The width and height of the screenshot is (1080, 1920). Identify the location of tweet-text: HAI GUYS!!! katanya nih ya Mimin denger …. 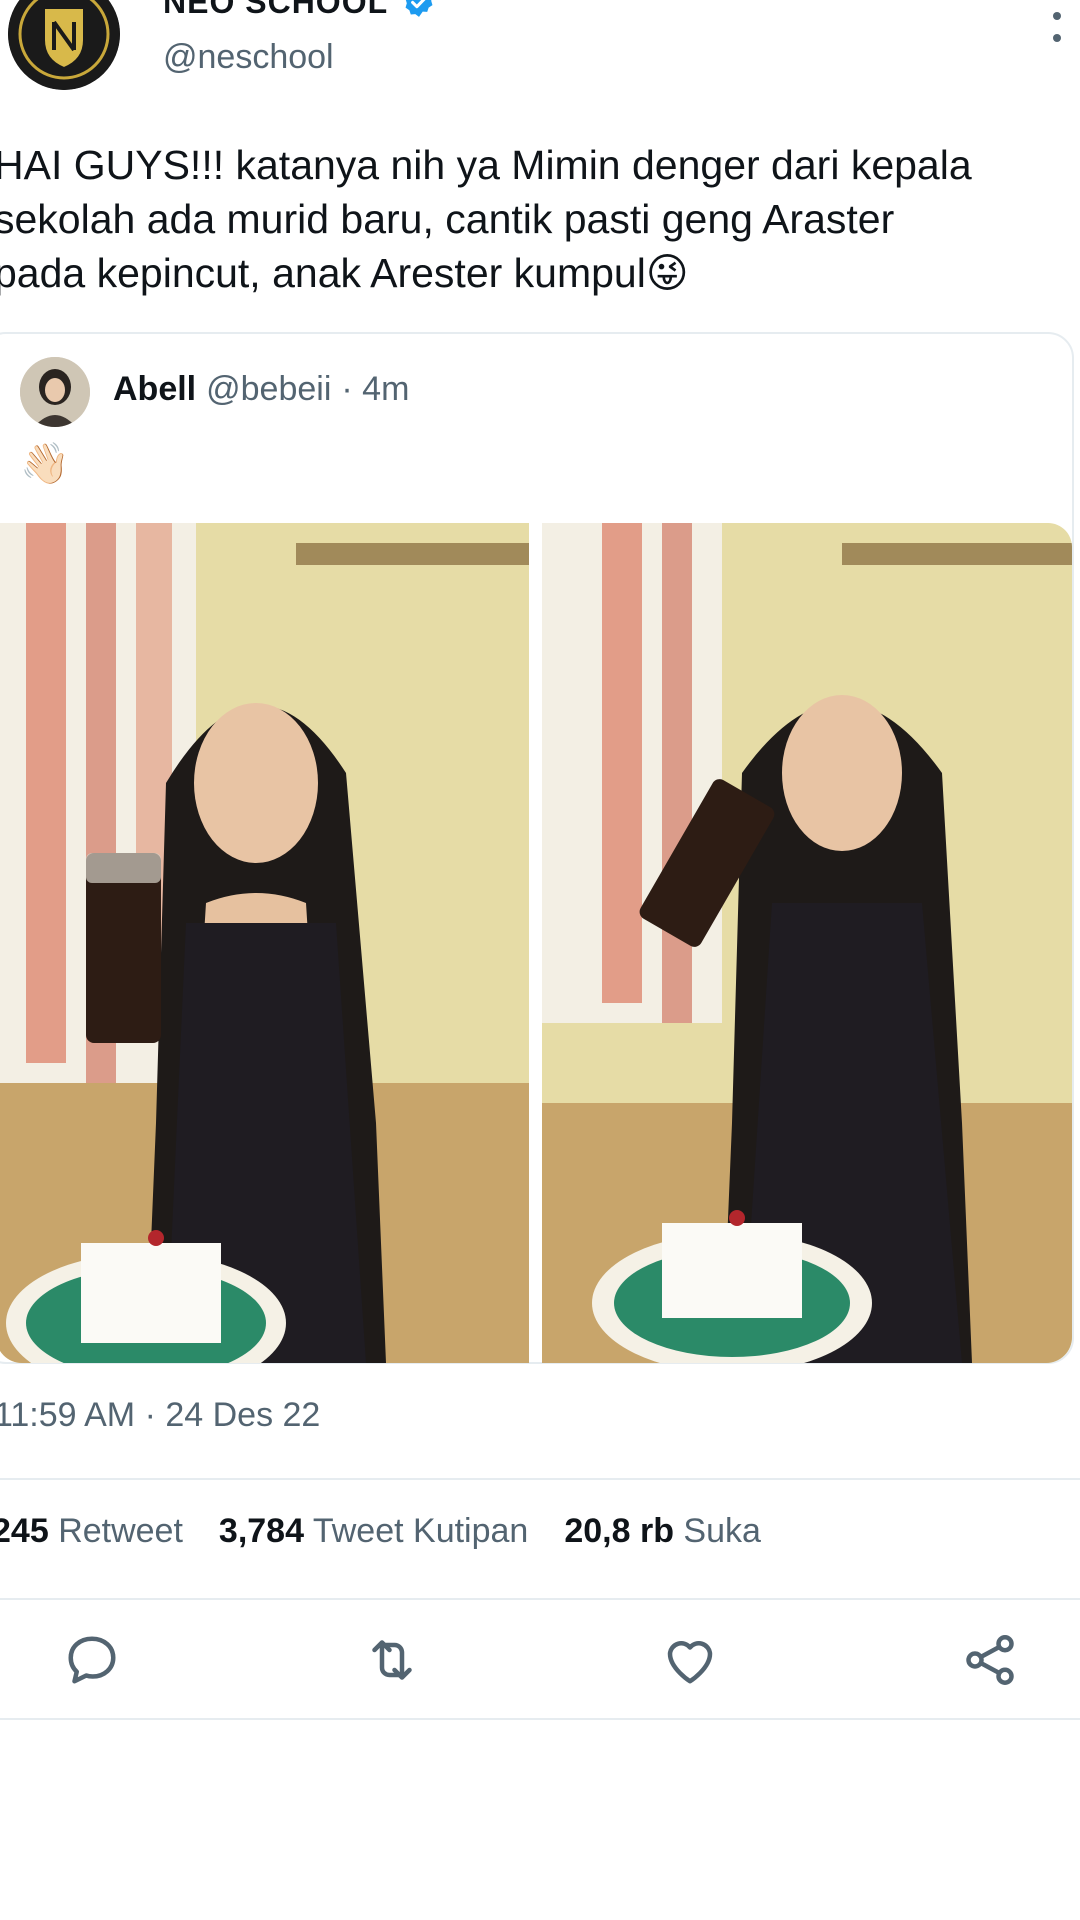
(486, 219).